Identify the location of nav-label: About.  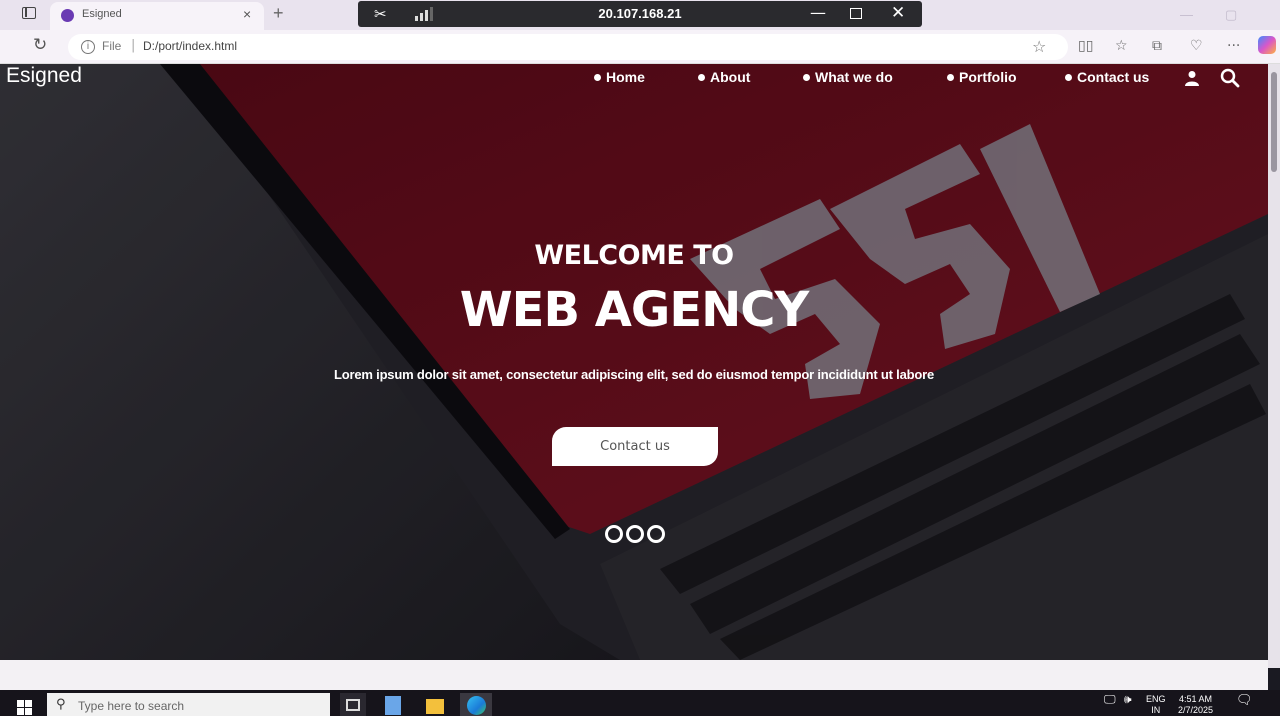
(730, 77).